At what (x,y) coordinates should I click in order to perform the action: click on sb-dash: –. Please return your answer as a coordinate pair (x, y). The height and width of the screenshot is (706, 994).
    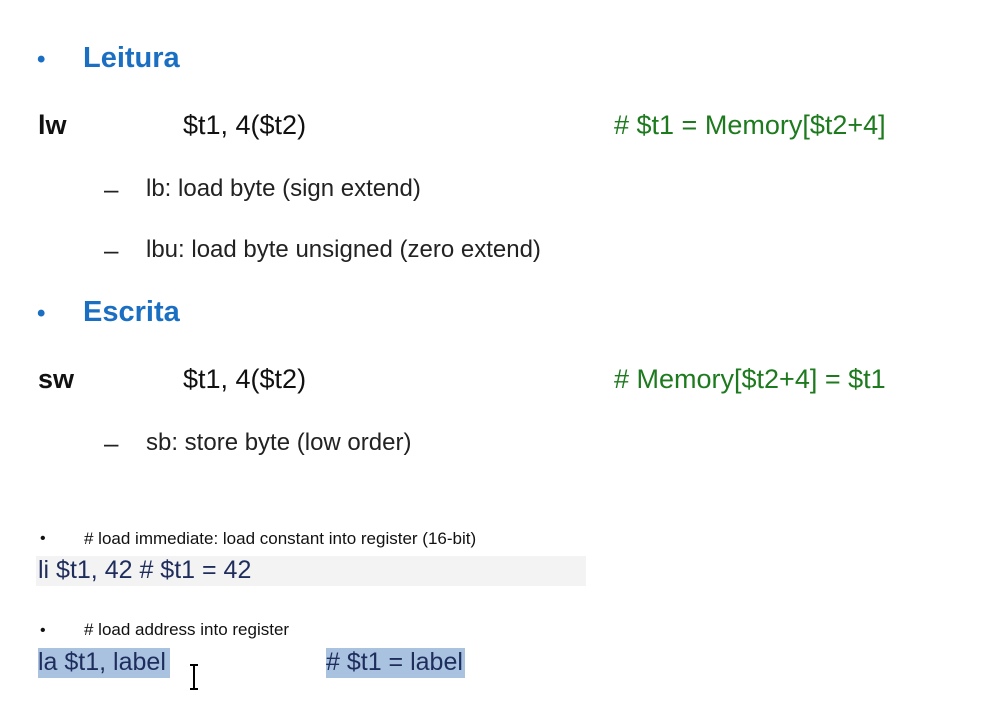
    Looking at the image, I should click on (111, 443).